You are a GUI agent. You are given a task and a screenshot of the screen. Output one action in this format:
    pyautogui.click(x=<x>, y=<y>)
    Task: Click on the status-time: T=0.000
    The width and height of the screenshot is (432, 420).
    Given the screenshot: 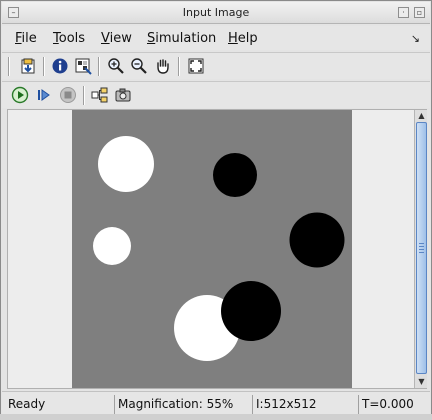 What is the action you would take?
    pyautogui.click(x=393, y=404)
    